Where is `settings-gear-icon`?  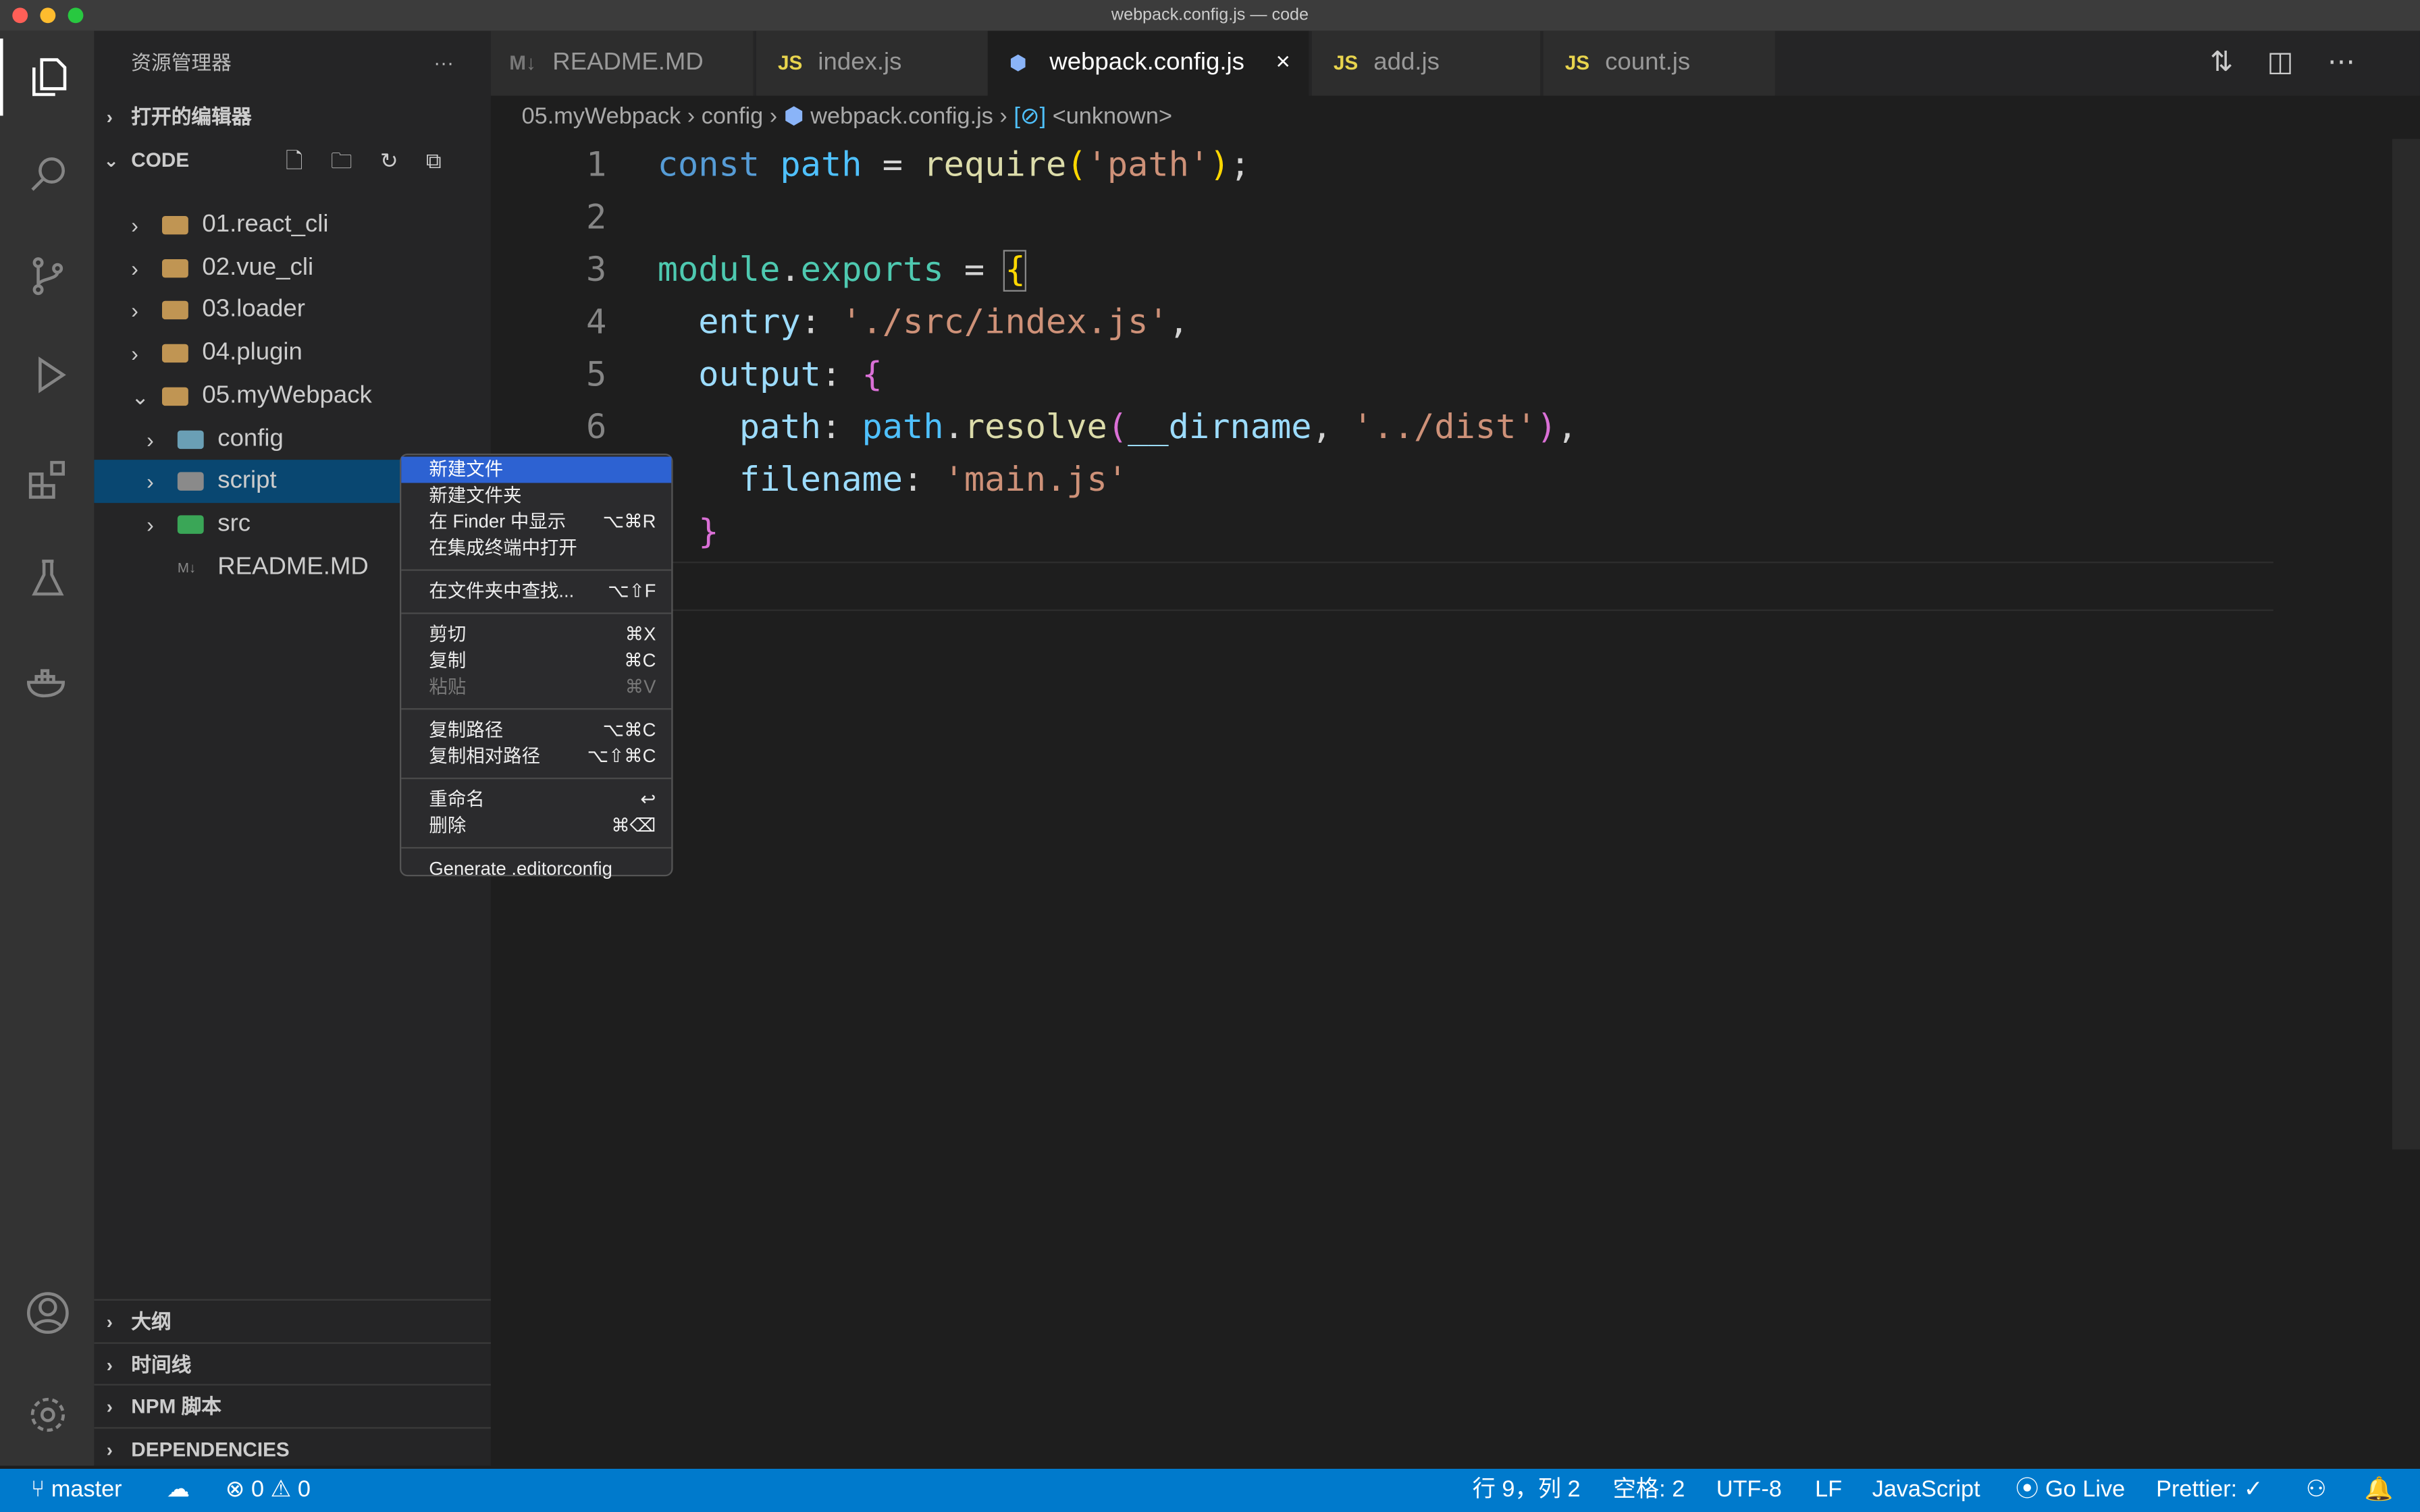 settings-gear-icon is located at coordinates (47, 1415).